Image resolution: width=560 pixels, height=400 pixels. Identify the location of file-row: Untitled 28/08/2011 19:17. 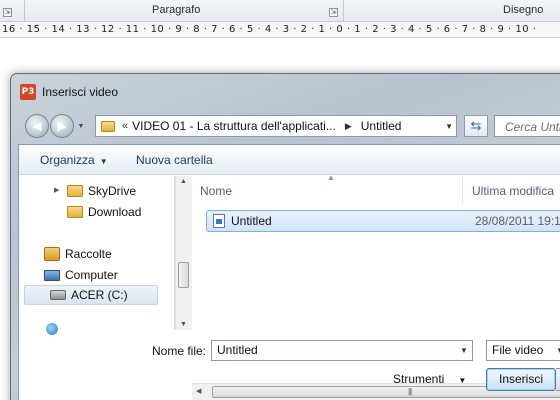
(383, 221).